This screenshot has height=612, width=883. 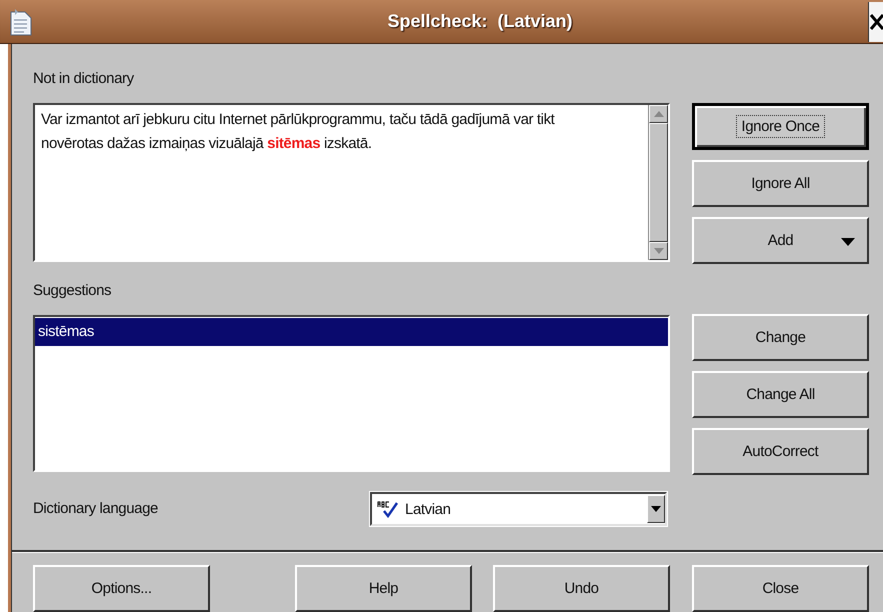 I want to click on spellcheck-icon, so click(x=388, y=509).